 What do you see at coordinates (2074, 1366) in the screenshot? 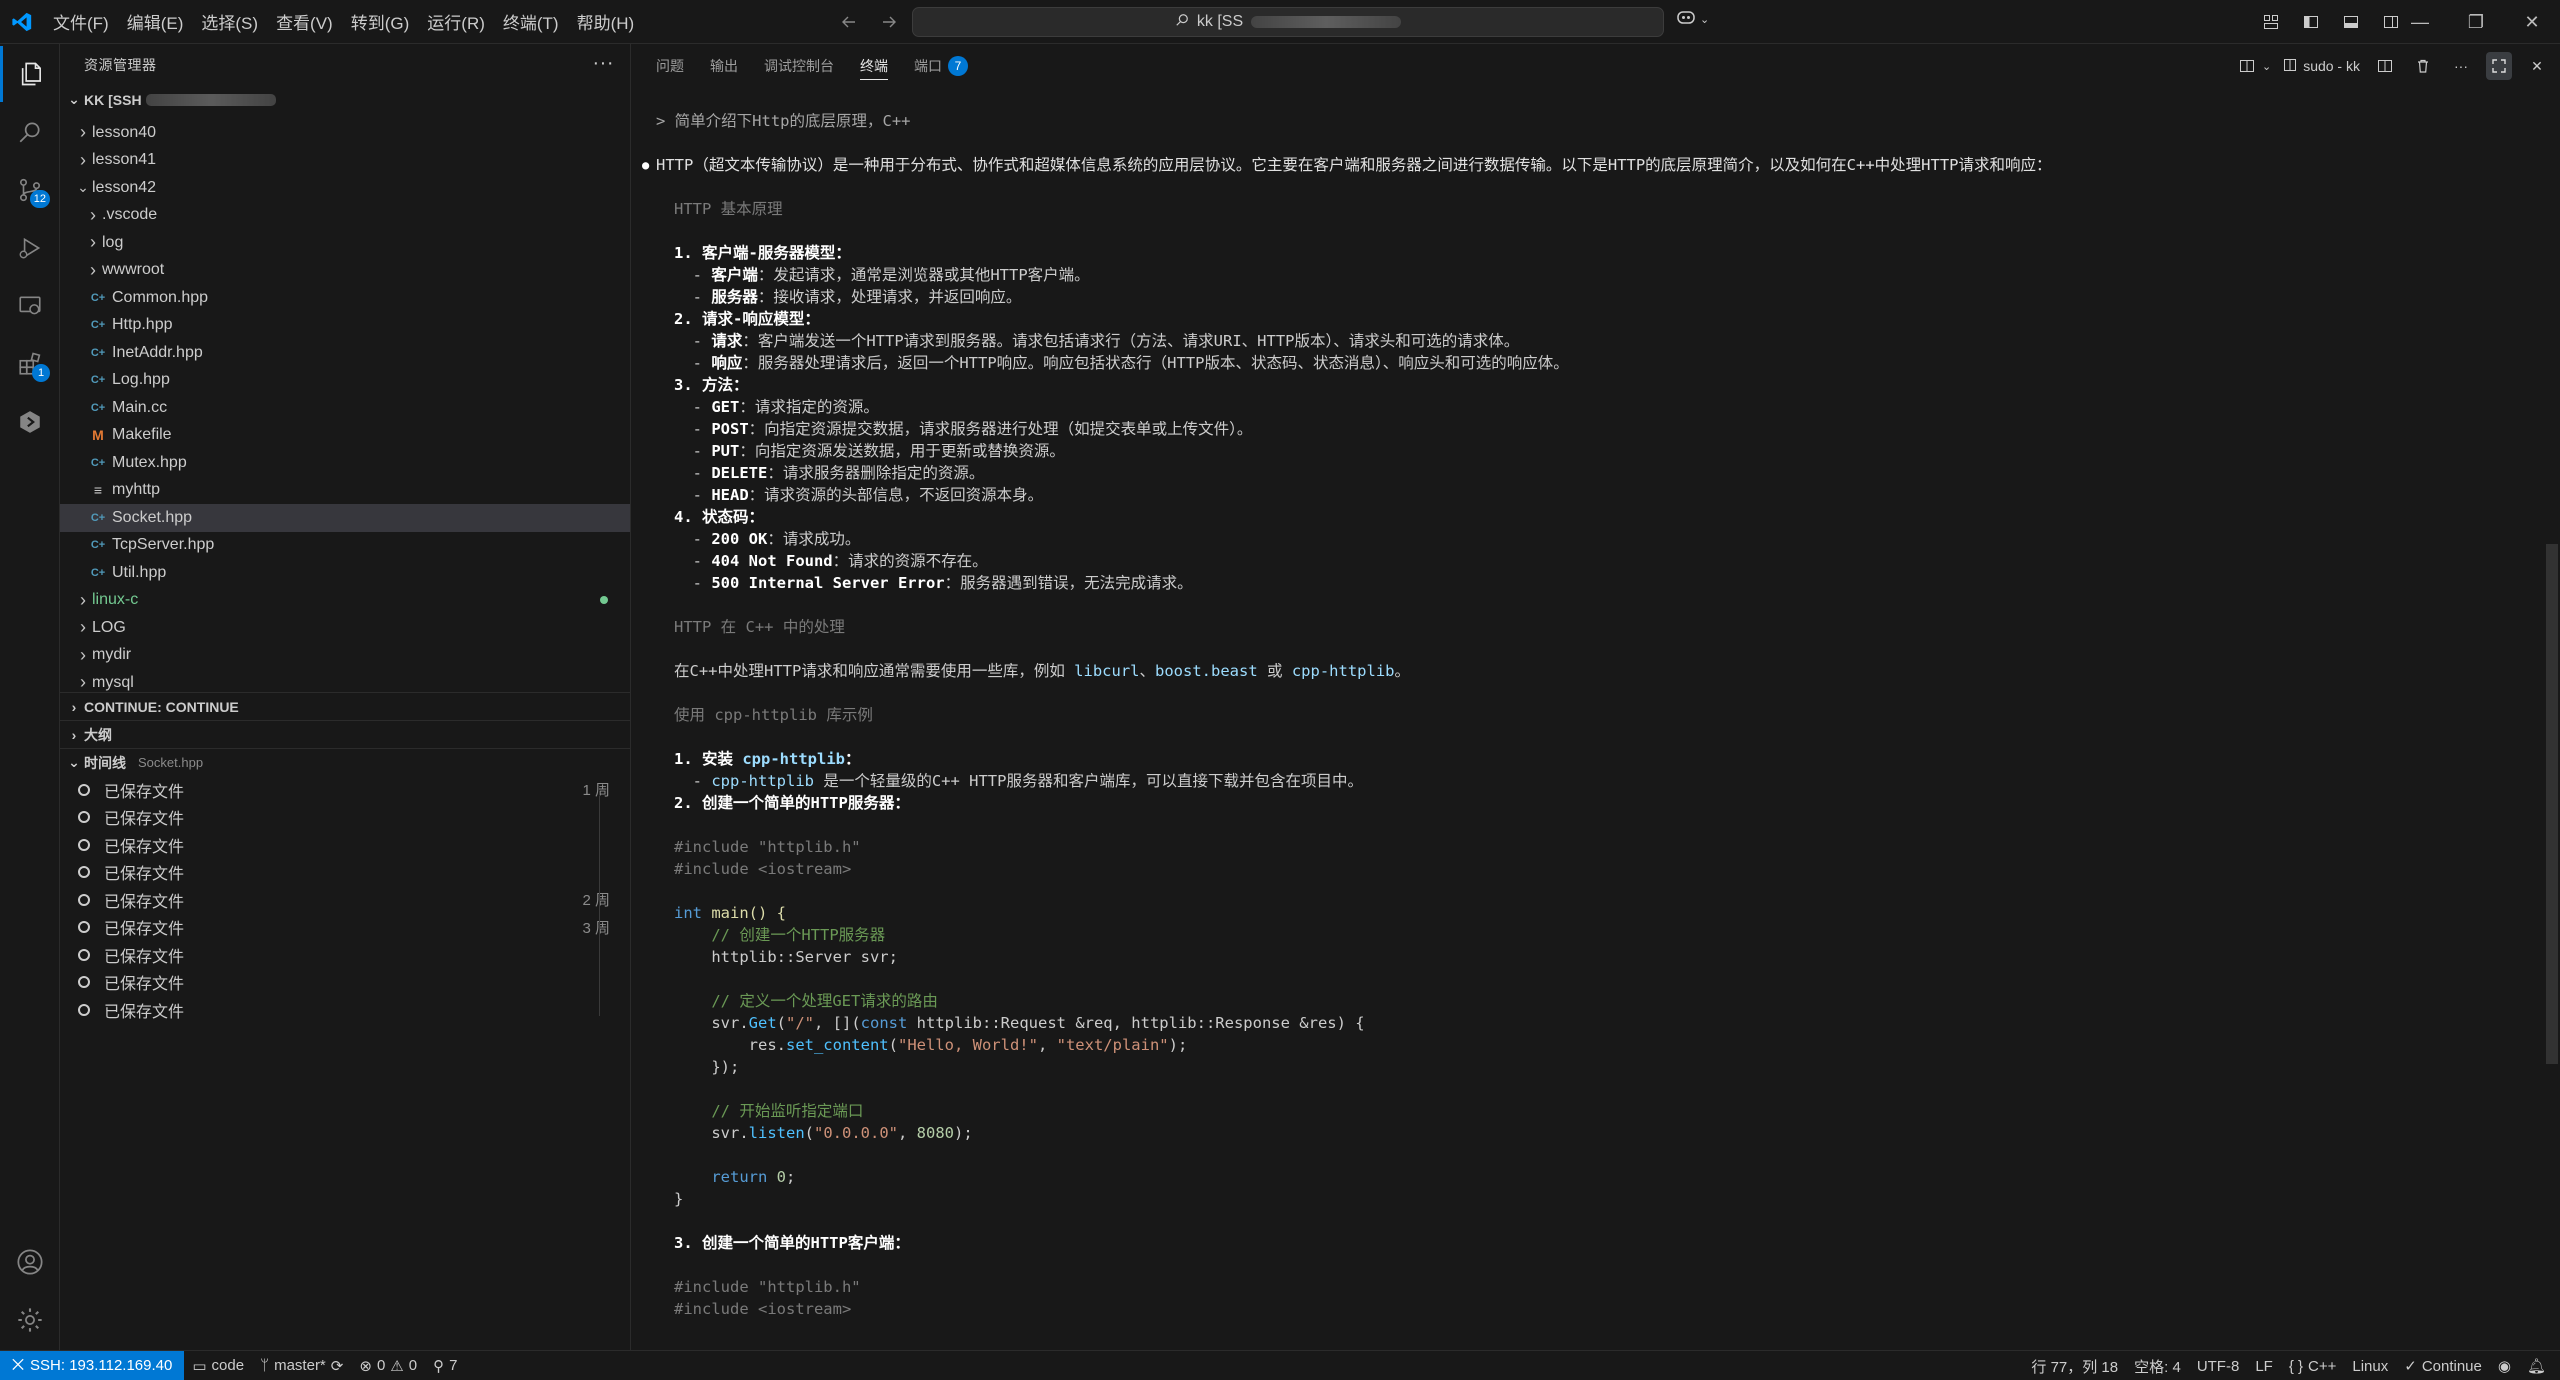
I see `cursor-position: 行 77，列 18` at bounding box center [2074, 1366].